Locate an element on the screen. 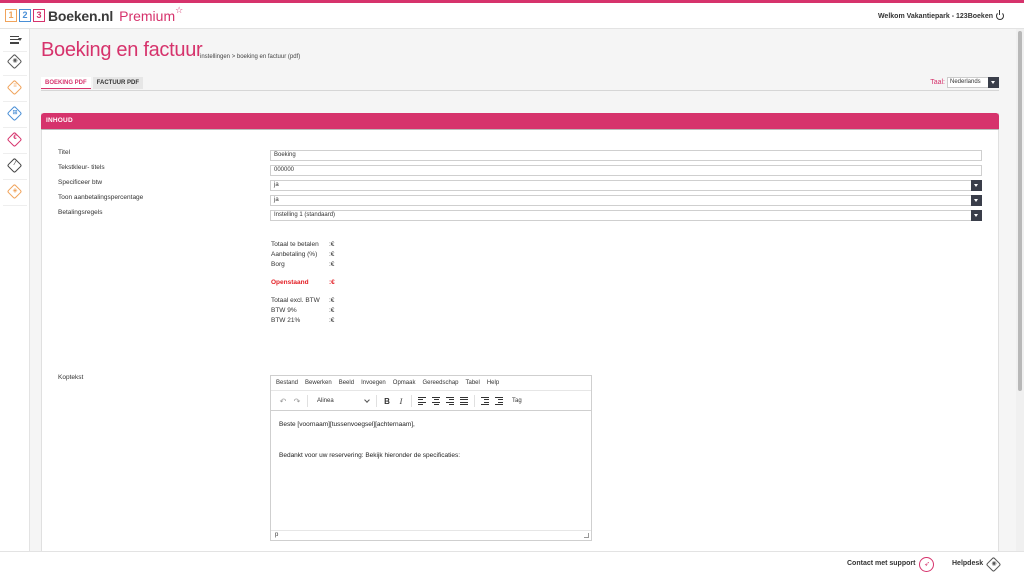 Image resolution: width=1024 pixels, height=576 pixels. helpdesk-icon: ◉ is located at coordinates (993, 564).